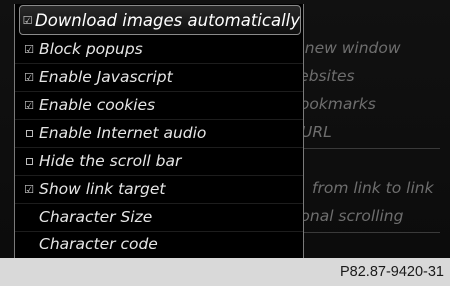 The width and height of the screenshot is (450, 286). I want to click on option-enable-cookies: ☑ Enable cookies, so click(159, 105).